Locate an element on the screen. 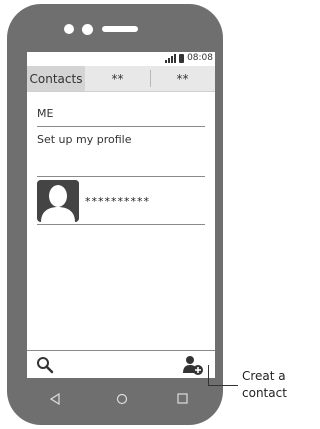 The image size is (320, 429). sensor-dot is located at coordinates (87, 29).